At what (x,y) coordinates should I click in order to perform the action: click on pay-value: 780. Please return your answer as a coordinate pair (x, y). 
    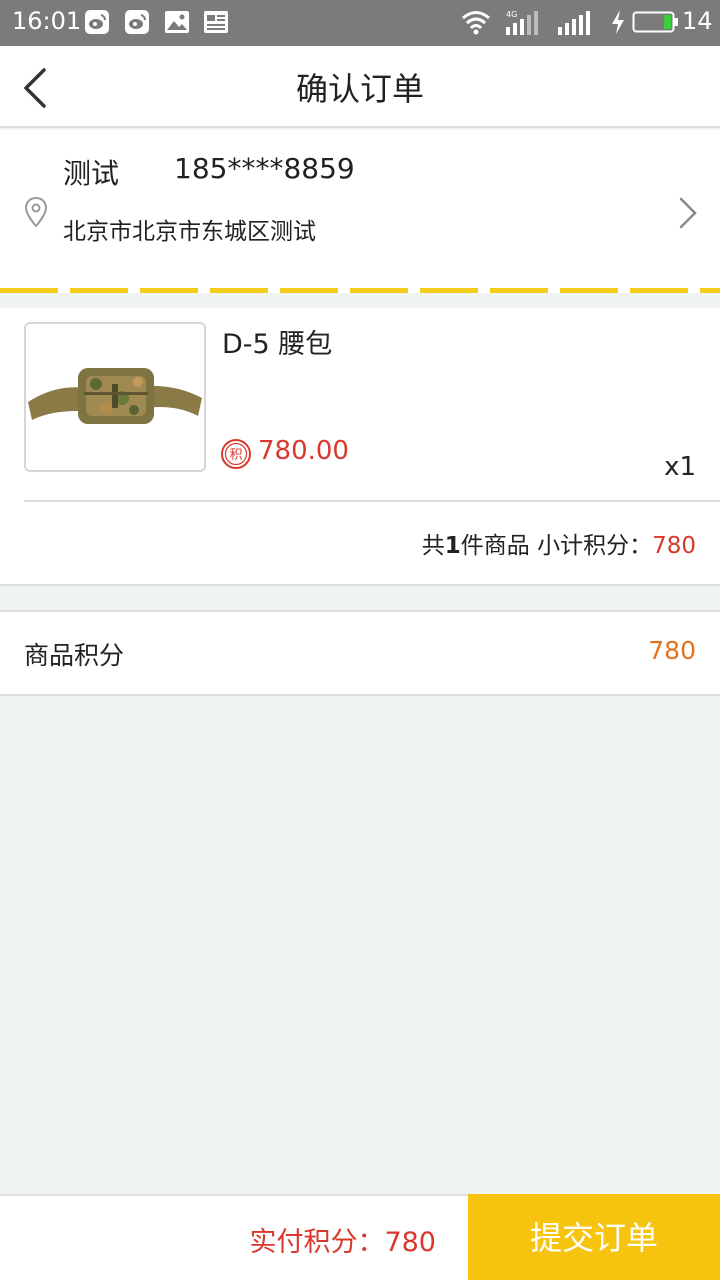
    Looking at the image, I should click on (410, 1242).